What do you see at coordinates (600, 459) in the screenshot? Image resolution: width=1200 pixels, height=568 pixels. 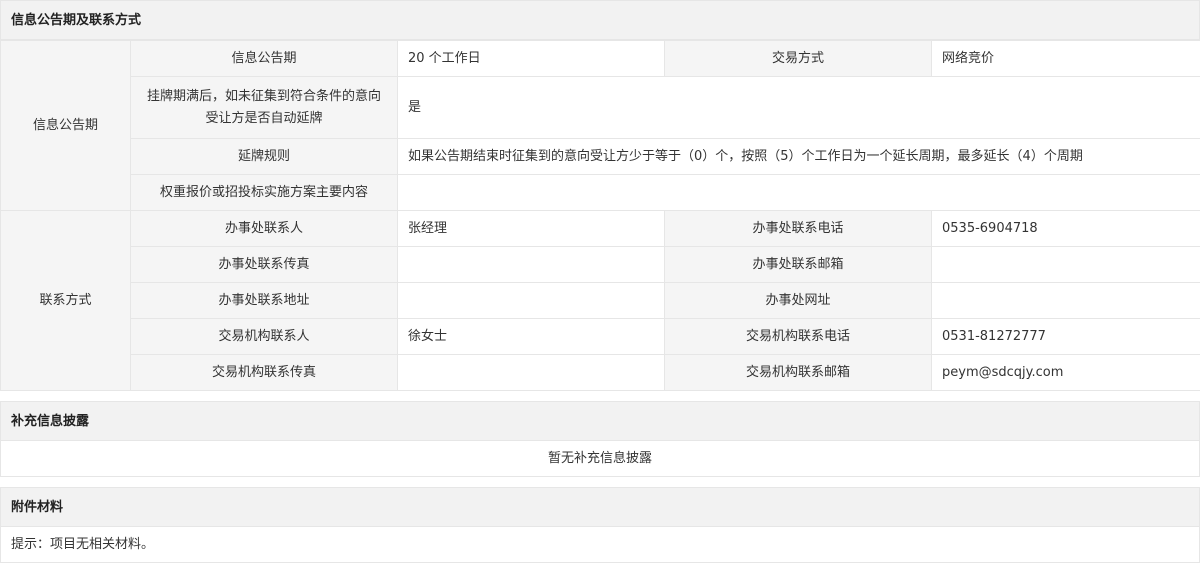 I see `supplementary-empty-text: 暂无补充信息披露` at bounding box center [600, 459].